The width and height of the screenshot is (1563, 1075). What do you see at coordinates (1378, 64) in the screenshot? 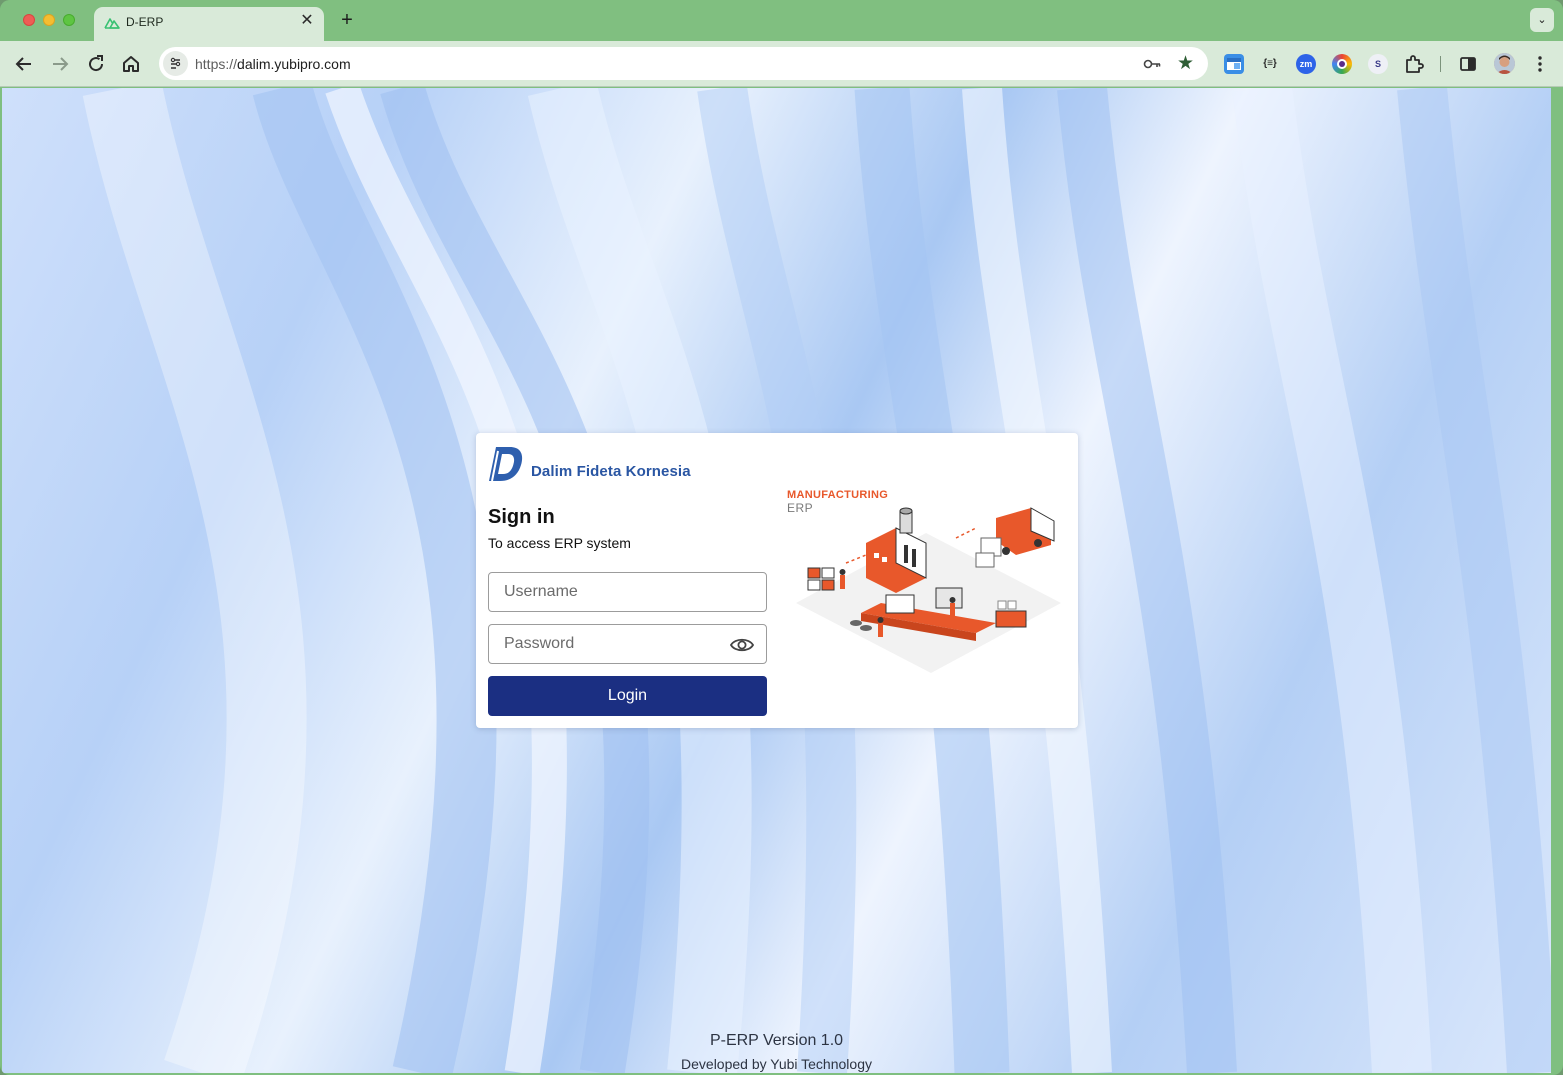
I see `seo-extension-icon: S` at bounding box center [1378, 64].